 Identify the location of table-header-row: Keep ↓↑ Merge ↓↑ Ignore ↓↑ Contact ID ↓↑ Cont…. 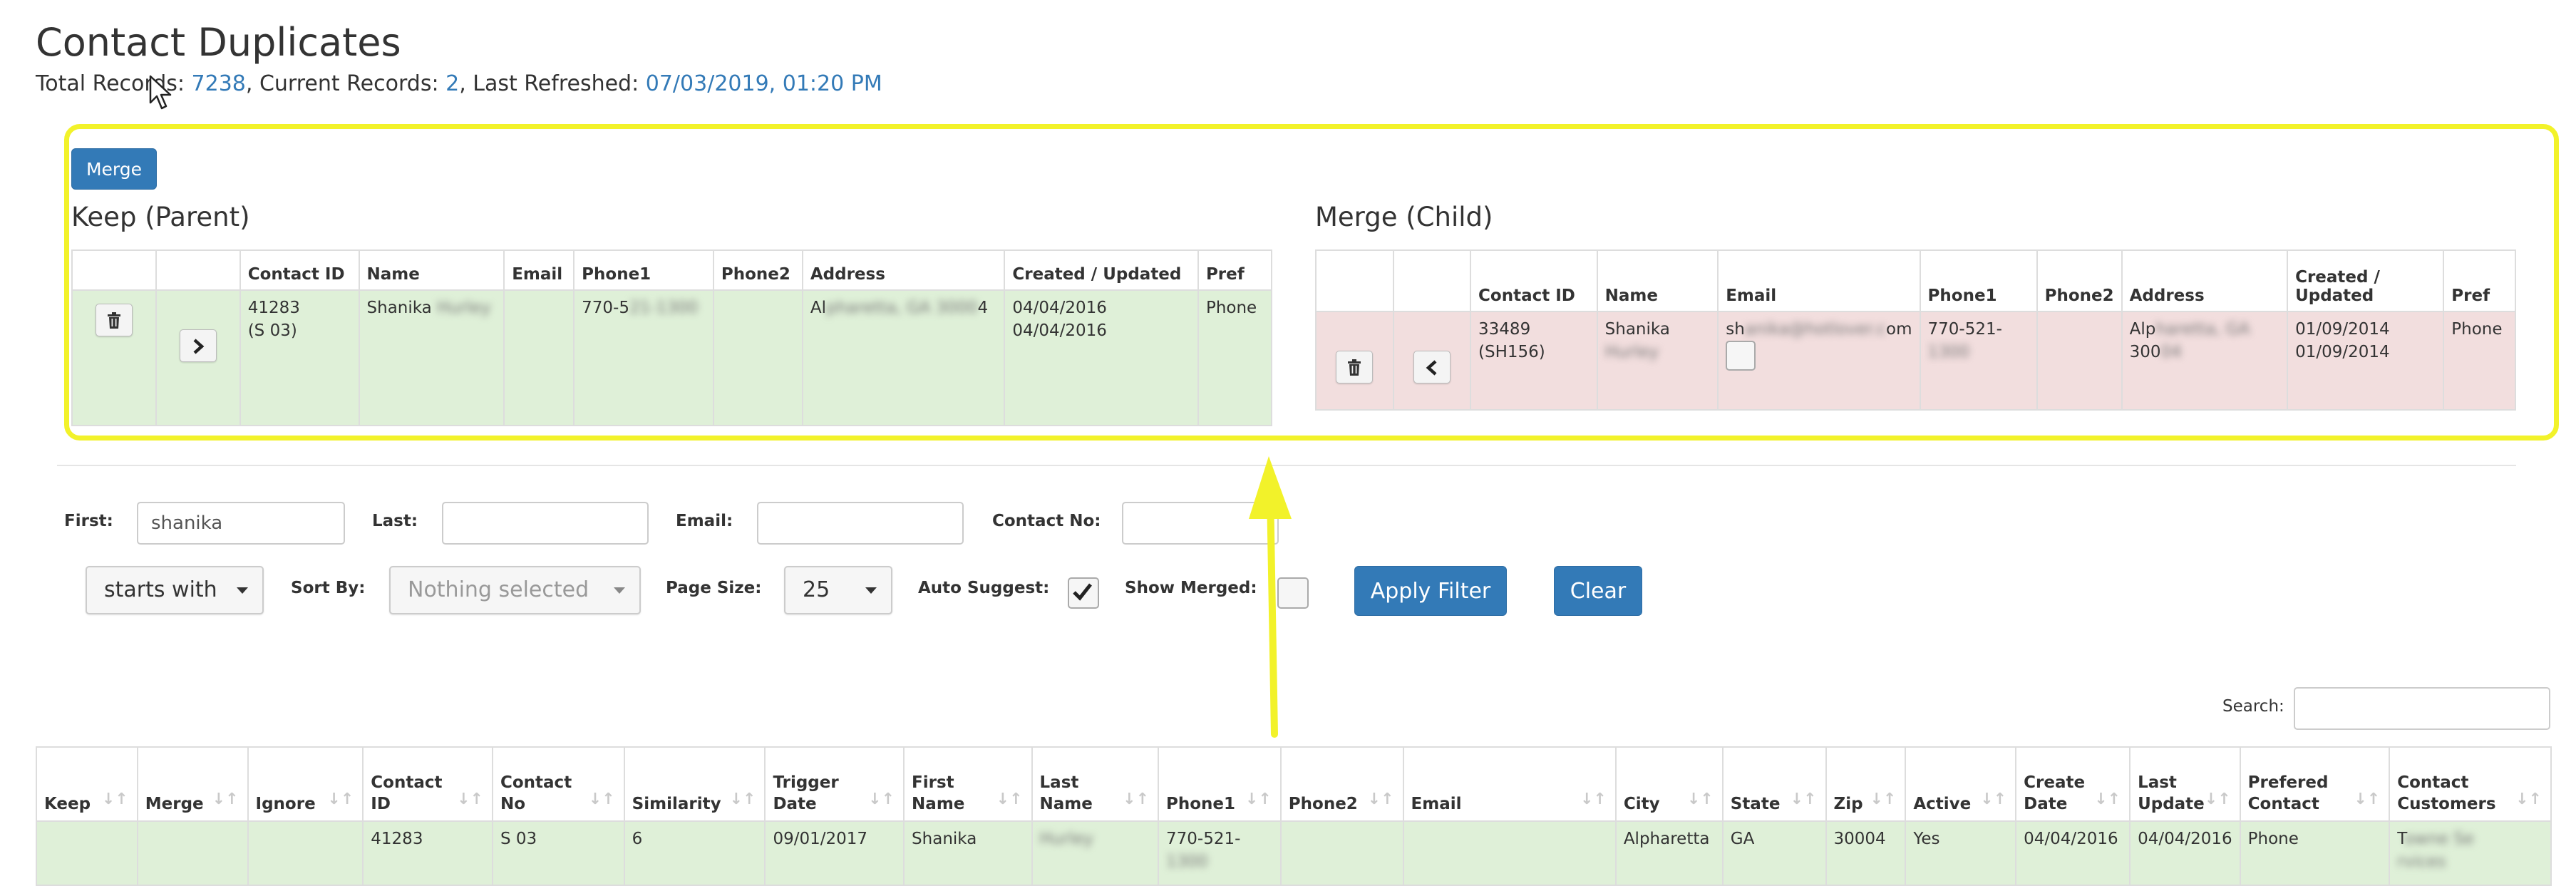
(1294, 784).